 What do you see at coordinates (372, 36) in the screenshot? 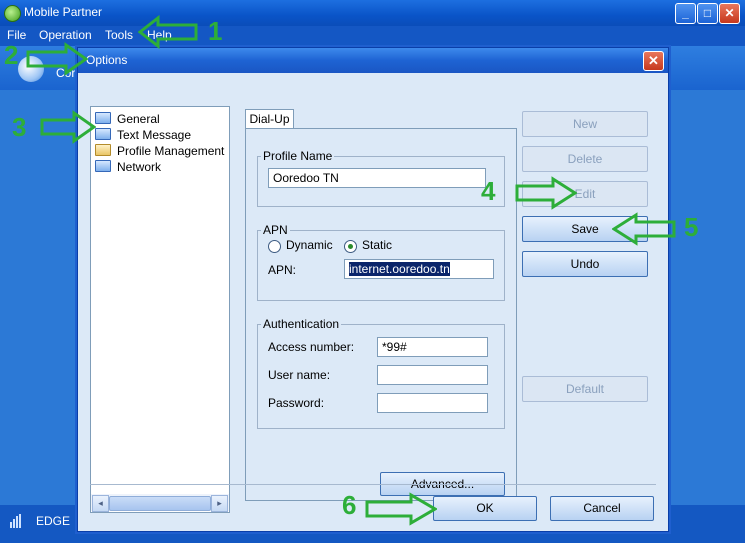
I see `menu-bar: File Operation Tools Help` at bounding box center [372, 36].